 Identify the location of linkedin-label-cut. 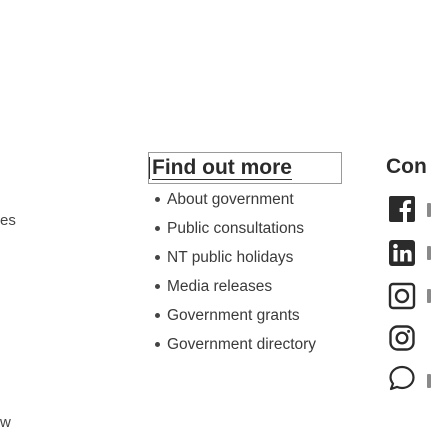
(429, 253).